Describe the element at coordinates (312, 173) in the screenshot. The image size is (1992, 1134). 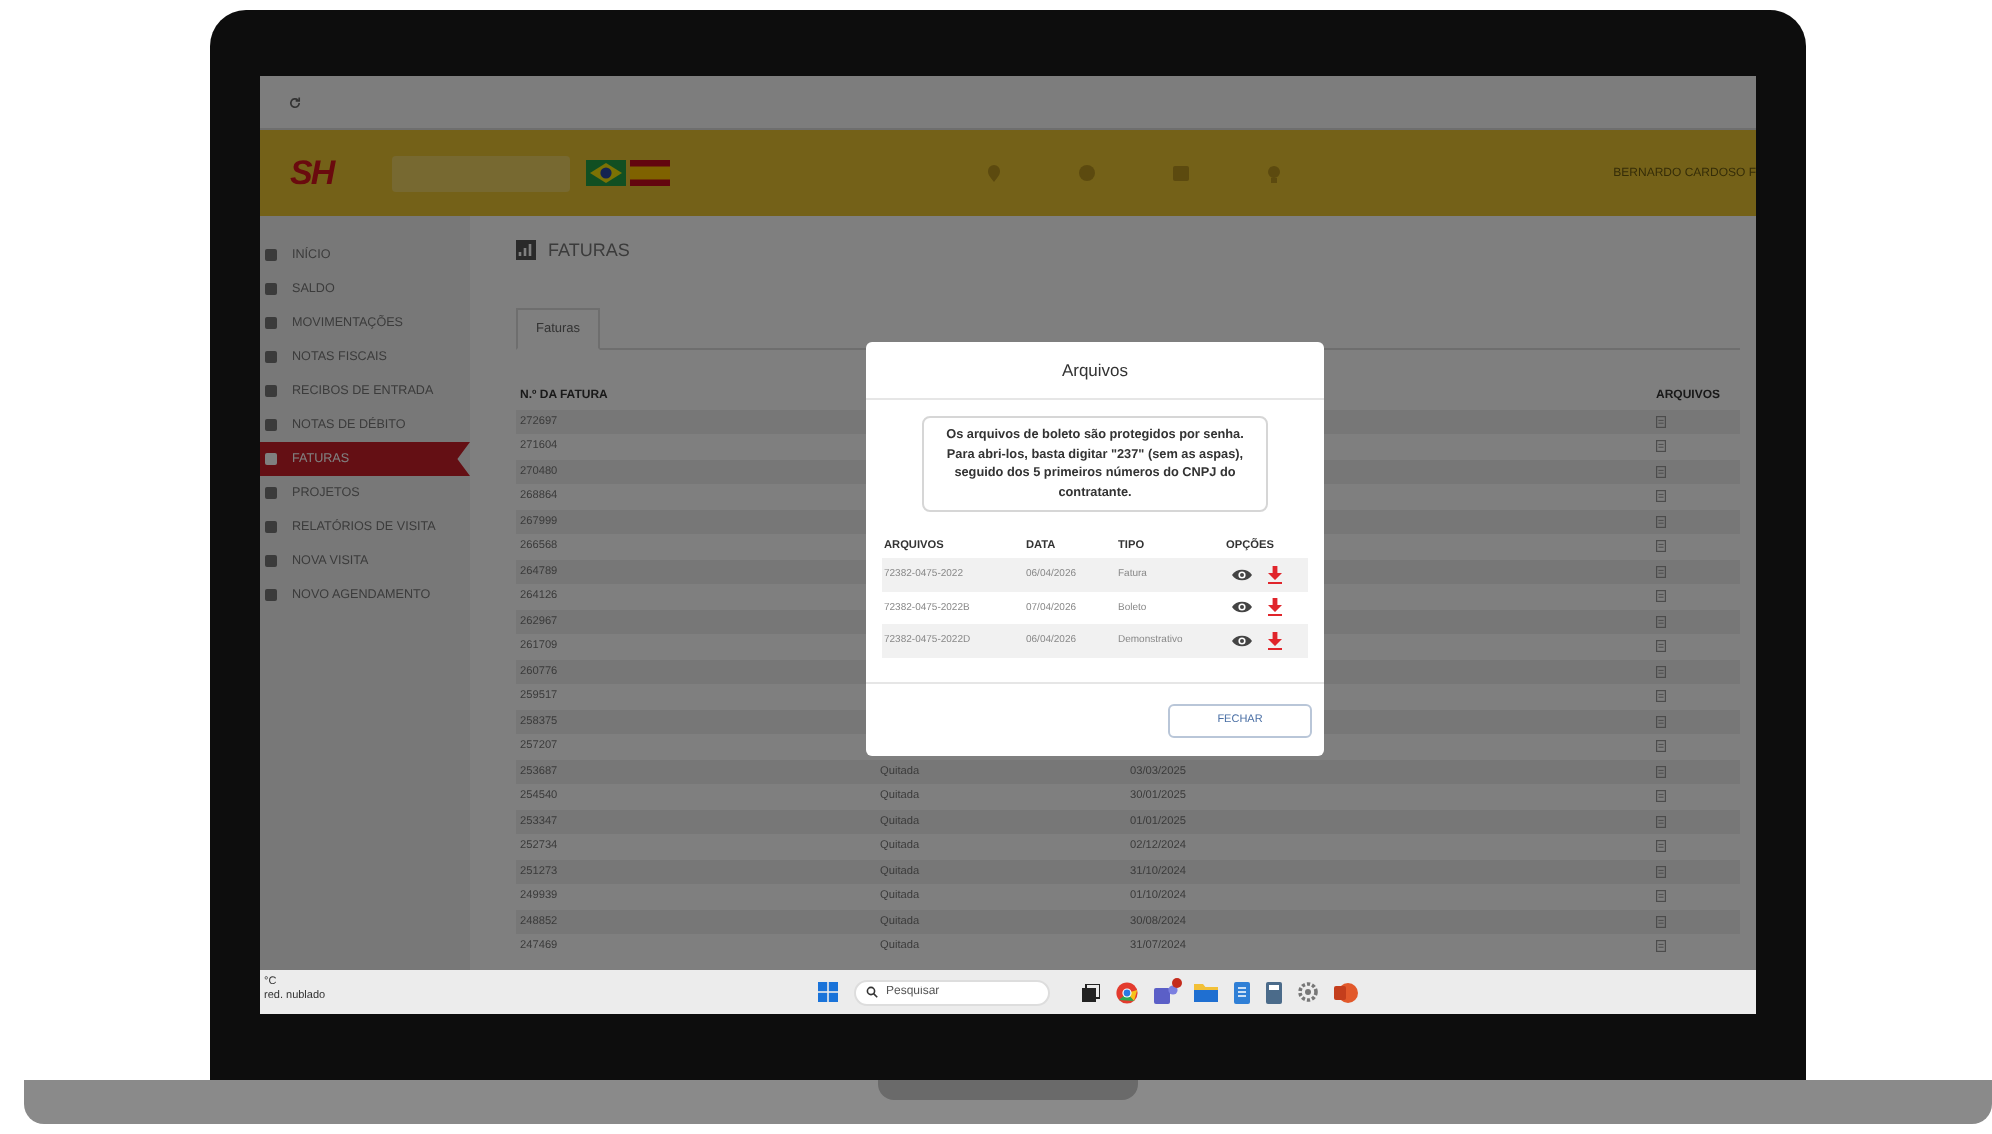
I see `logo: SH` at that location.